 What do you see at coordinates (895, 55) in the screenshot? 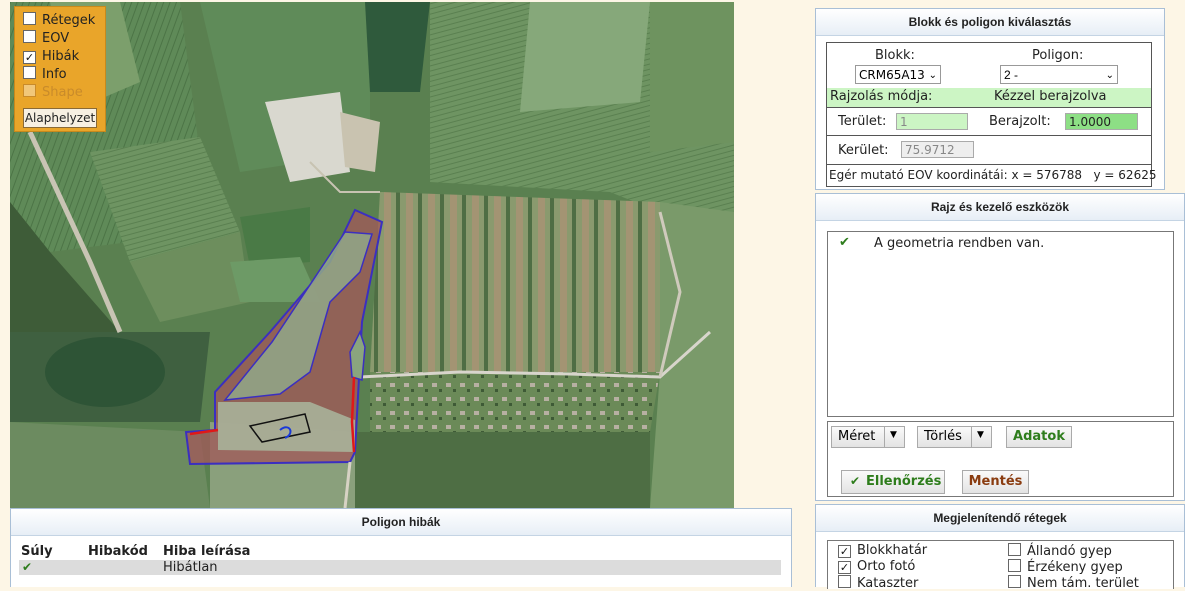
I see `block-label: Blokk:` at bounding box center [895, 55].